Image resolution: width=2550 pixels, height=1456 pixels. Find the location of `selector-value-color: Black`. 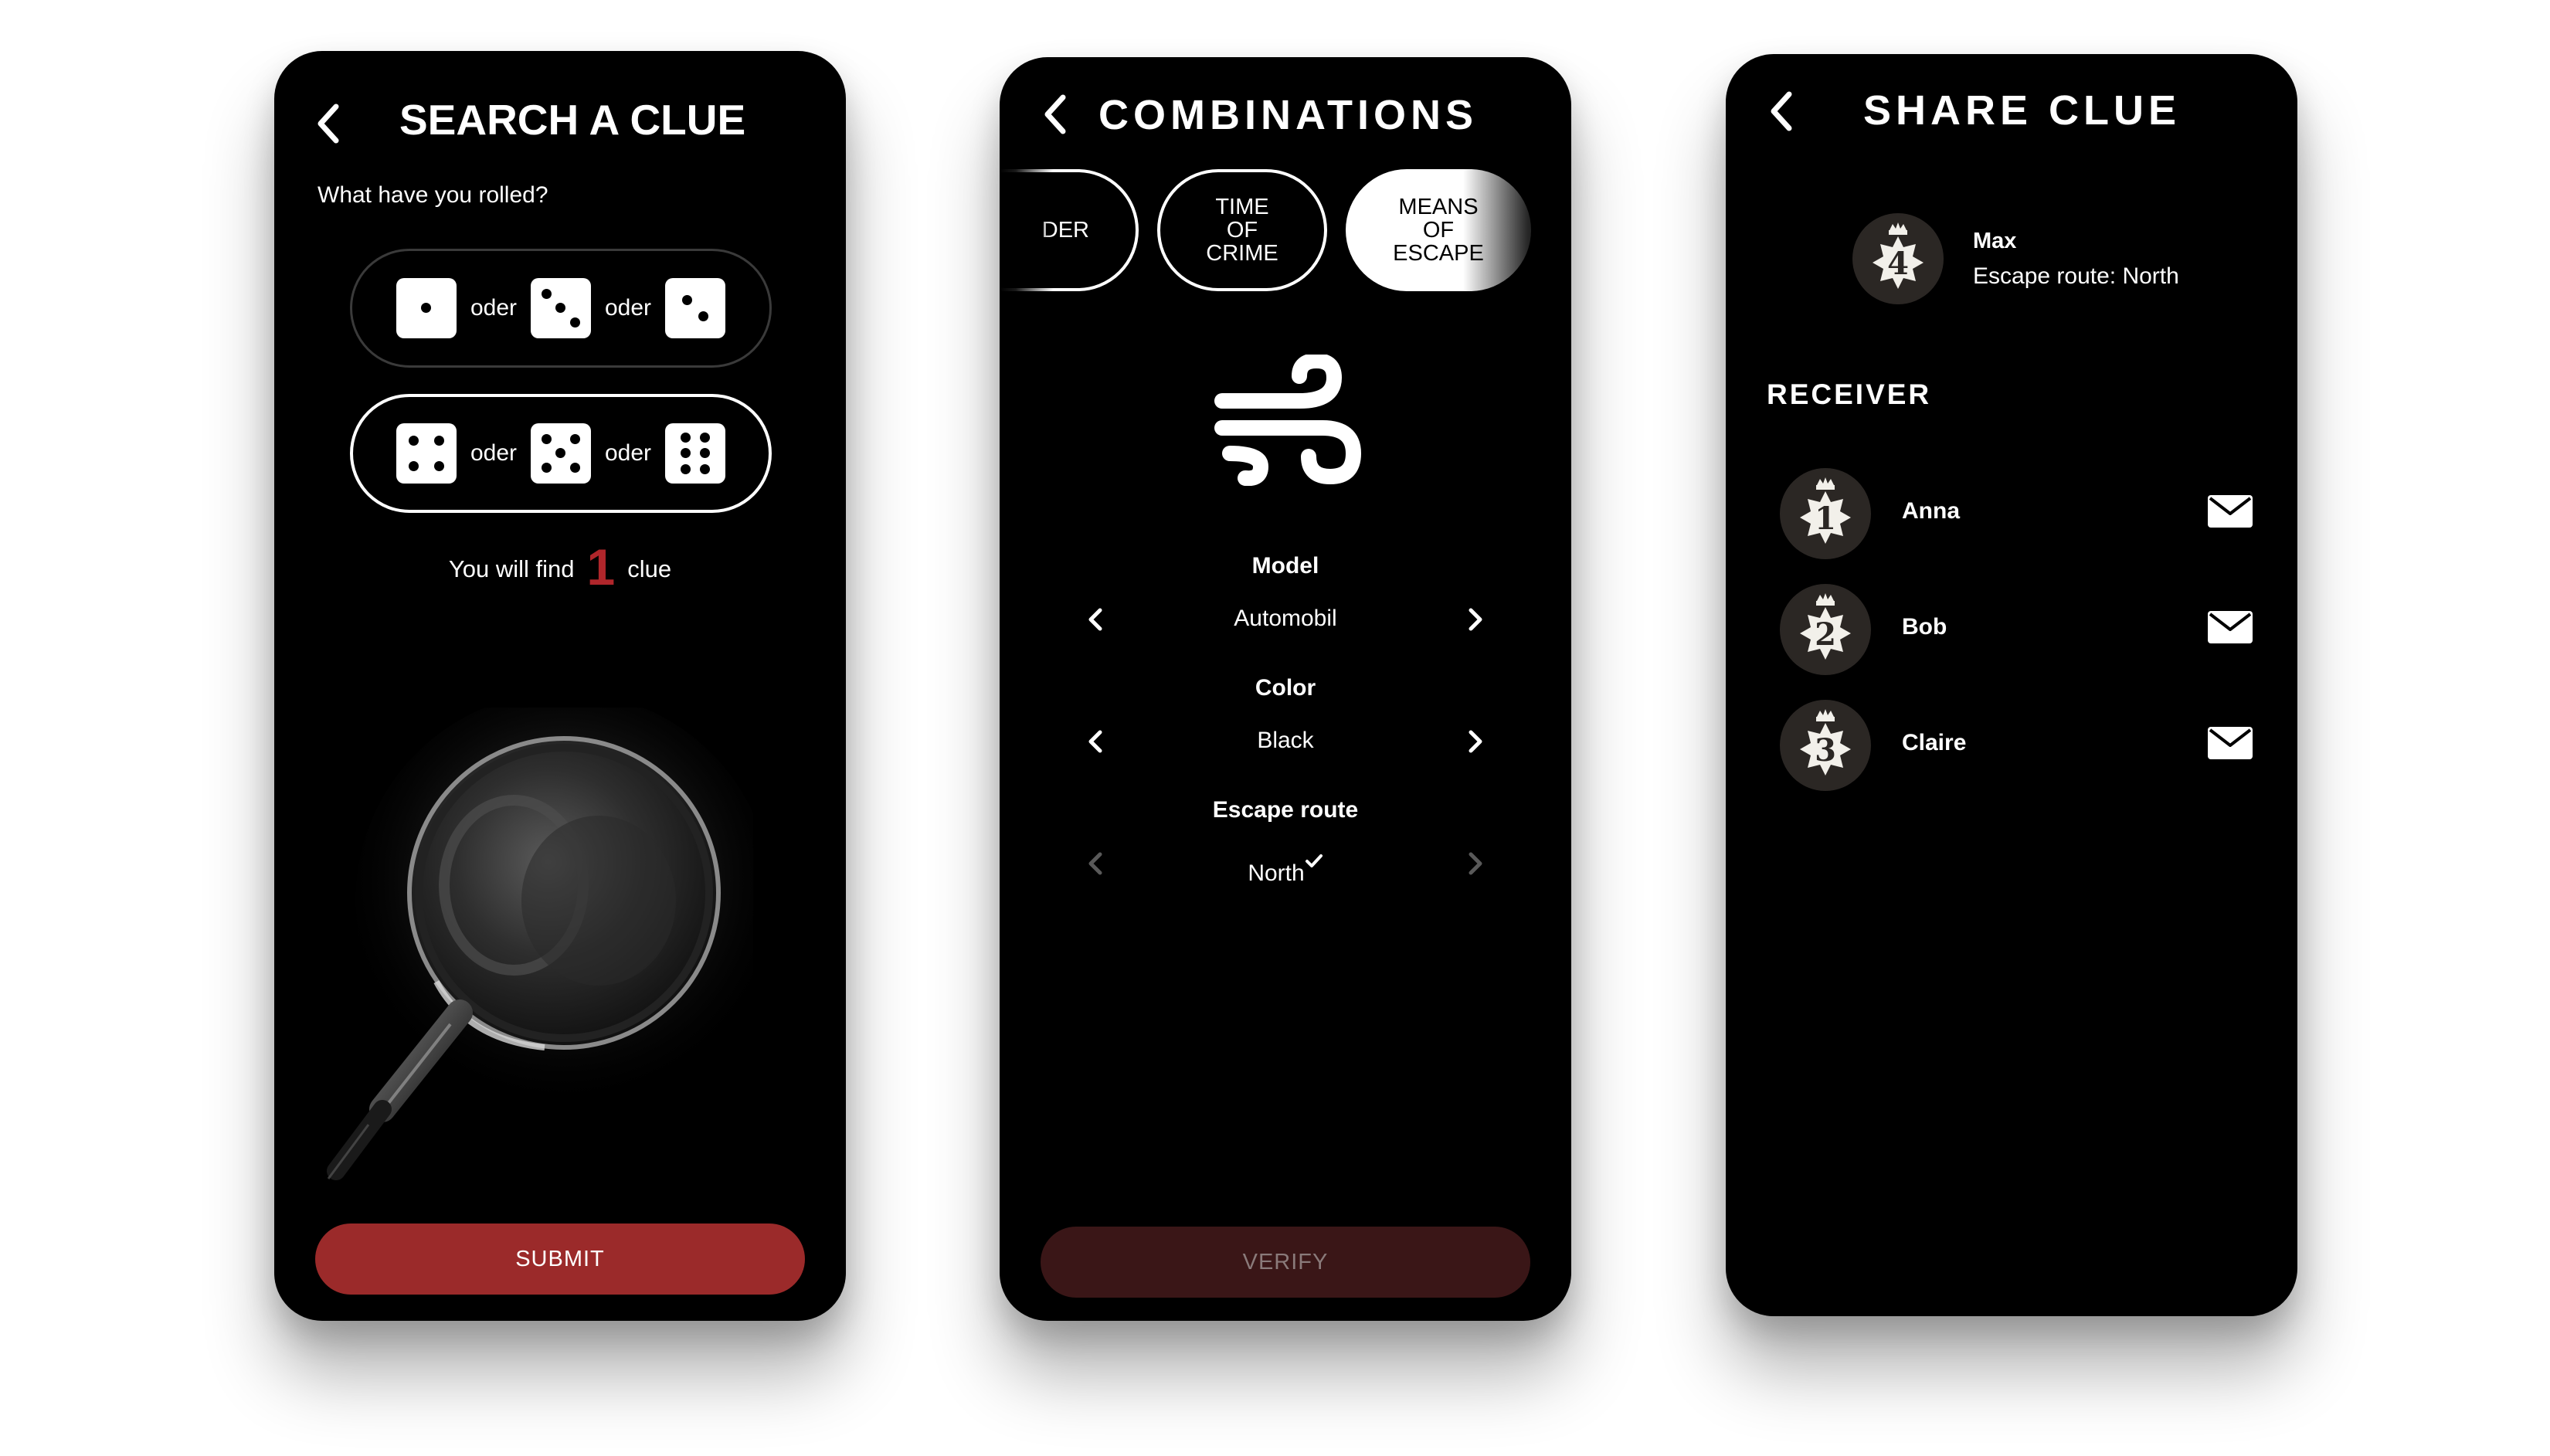

selector-value-color: Black is located at coordinates (1285, 740).